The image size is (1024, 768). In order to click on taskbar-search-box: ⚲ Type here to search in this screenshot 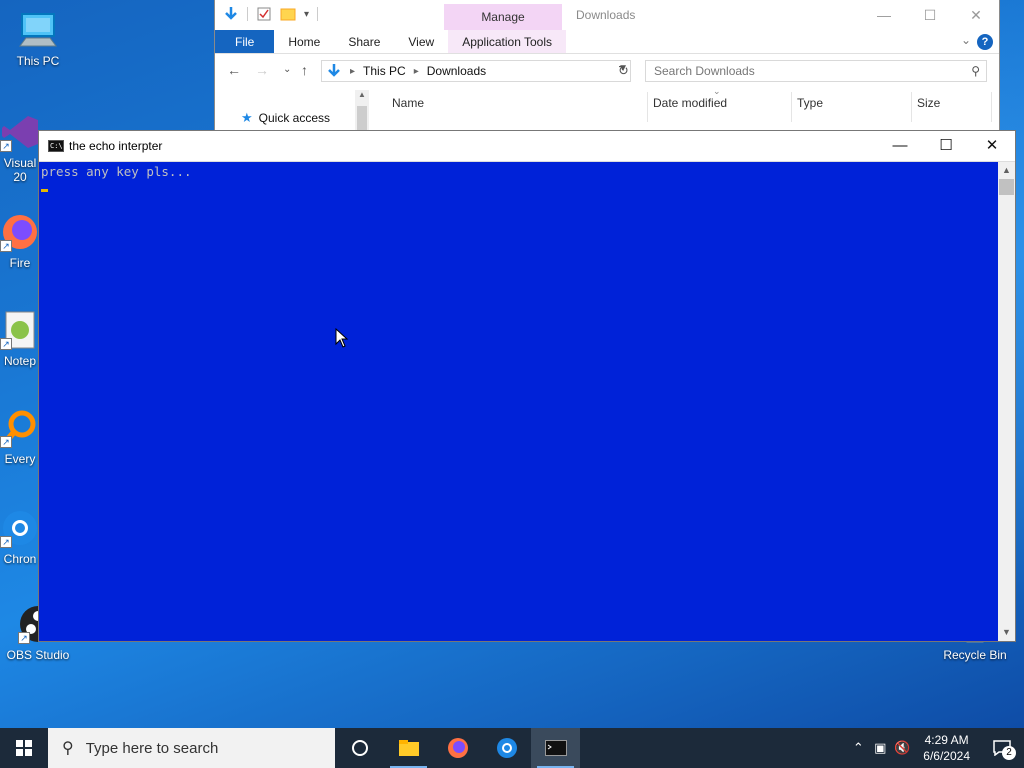, I will do `click(191, 748)`.